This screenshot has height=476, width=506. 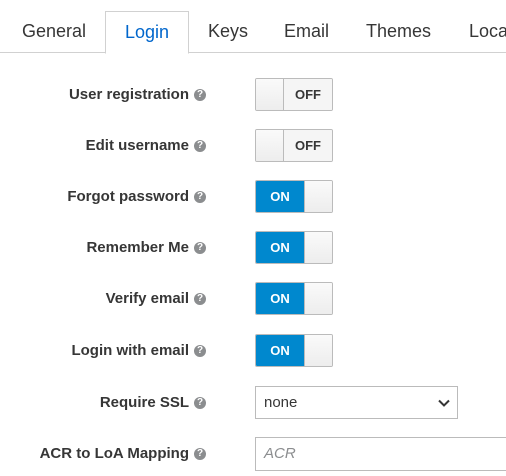 What do you see at coordinates (380, 454) in the screenshot?
I see `acr-mapping-input: ACR` at bounding box center [380, 454].